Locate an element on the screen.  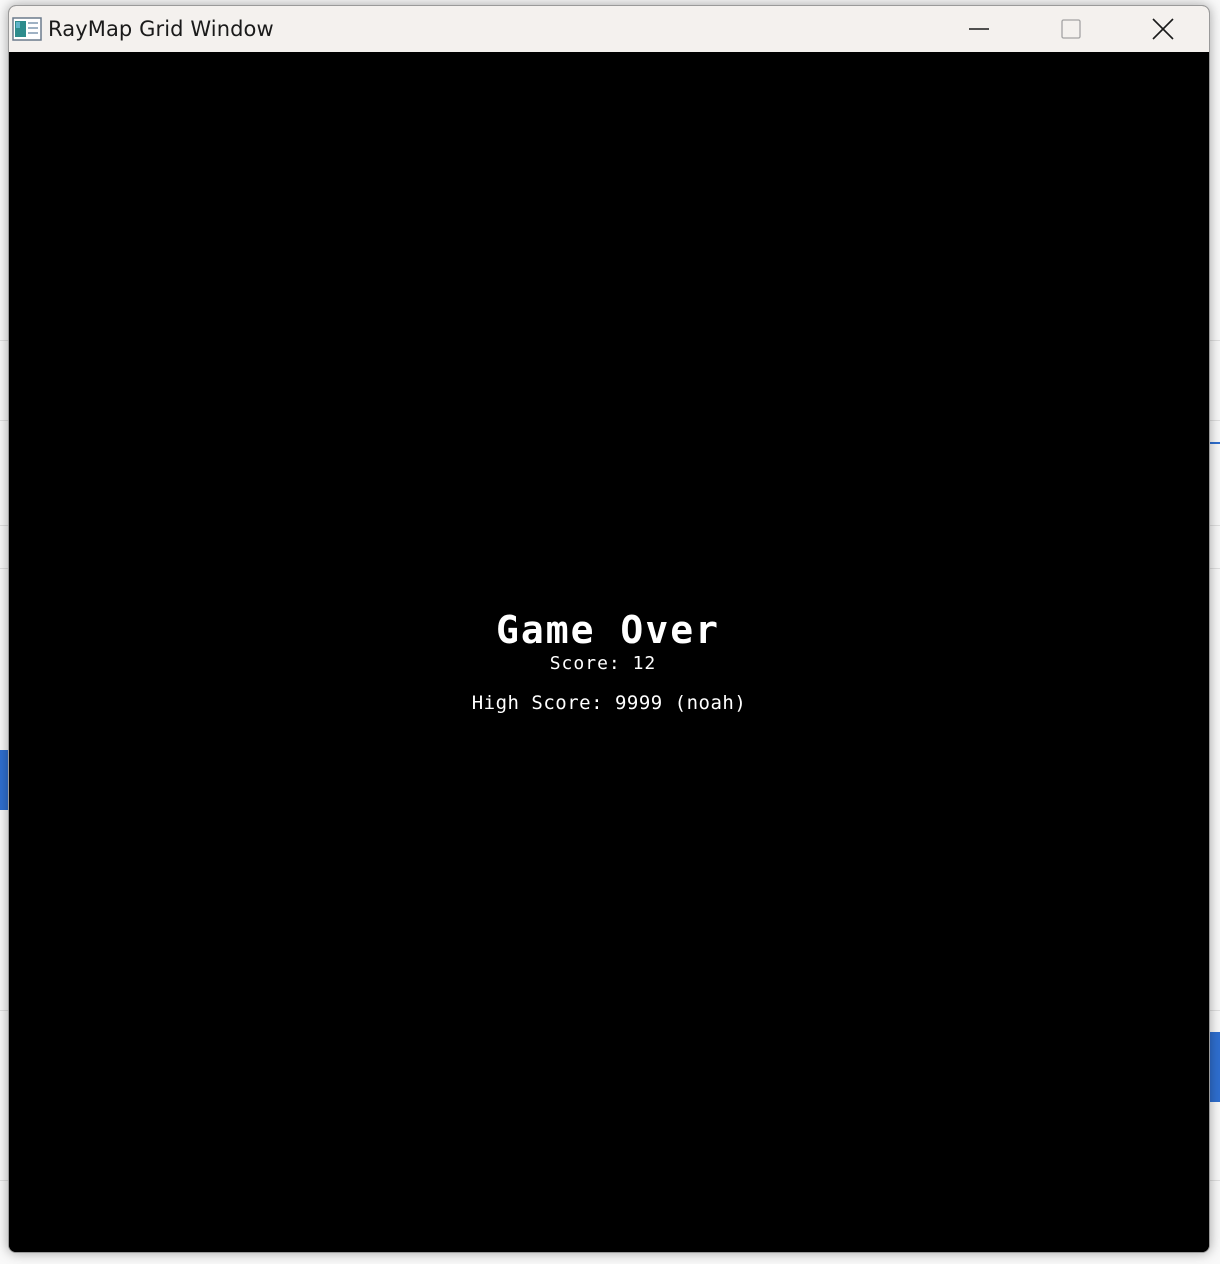
minimize-icon is located at coordinates (979, 29).